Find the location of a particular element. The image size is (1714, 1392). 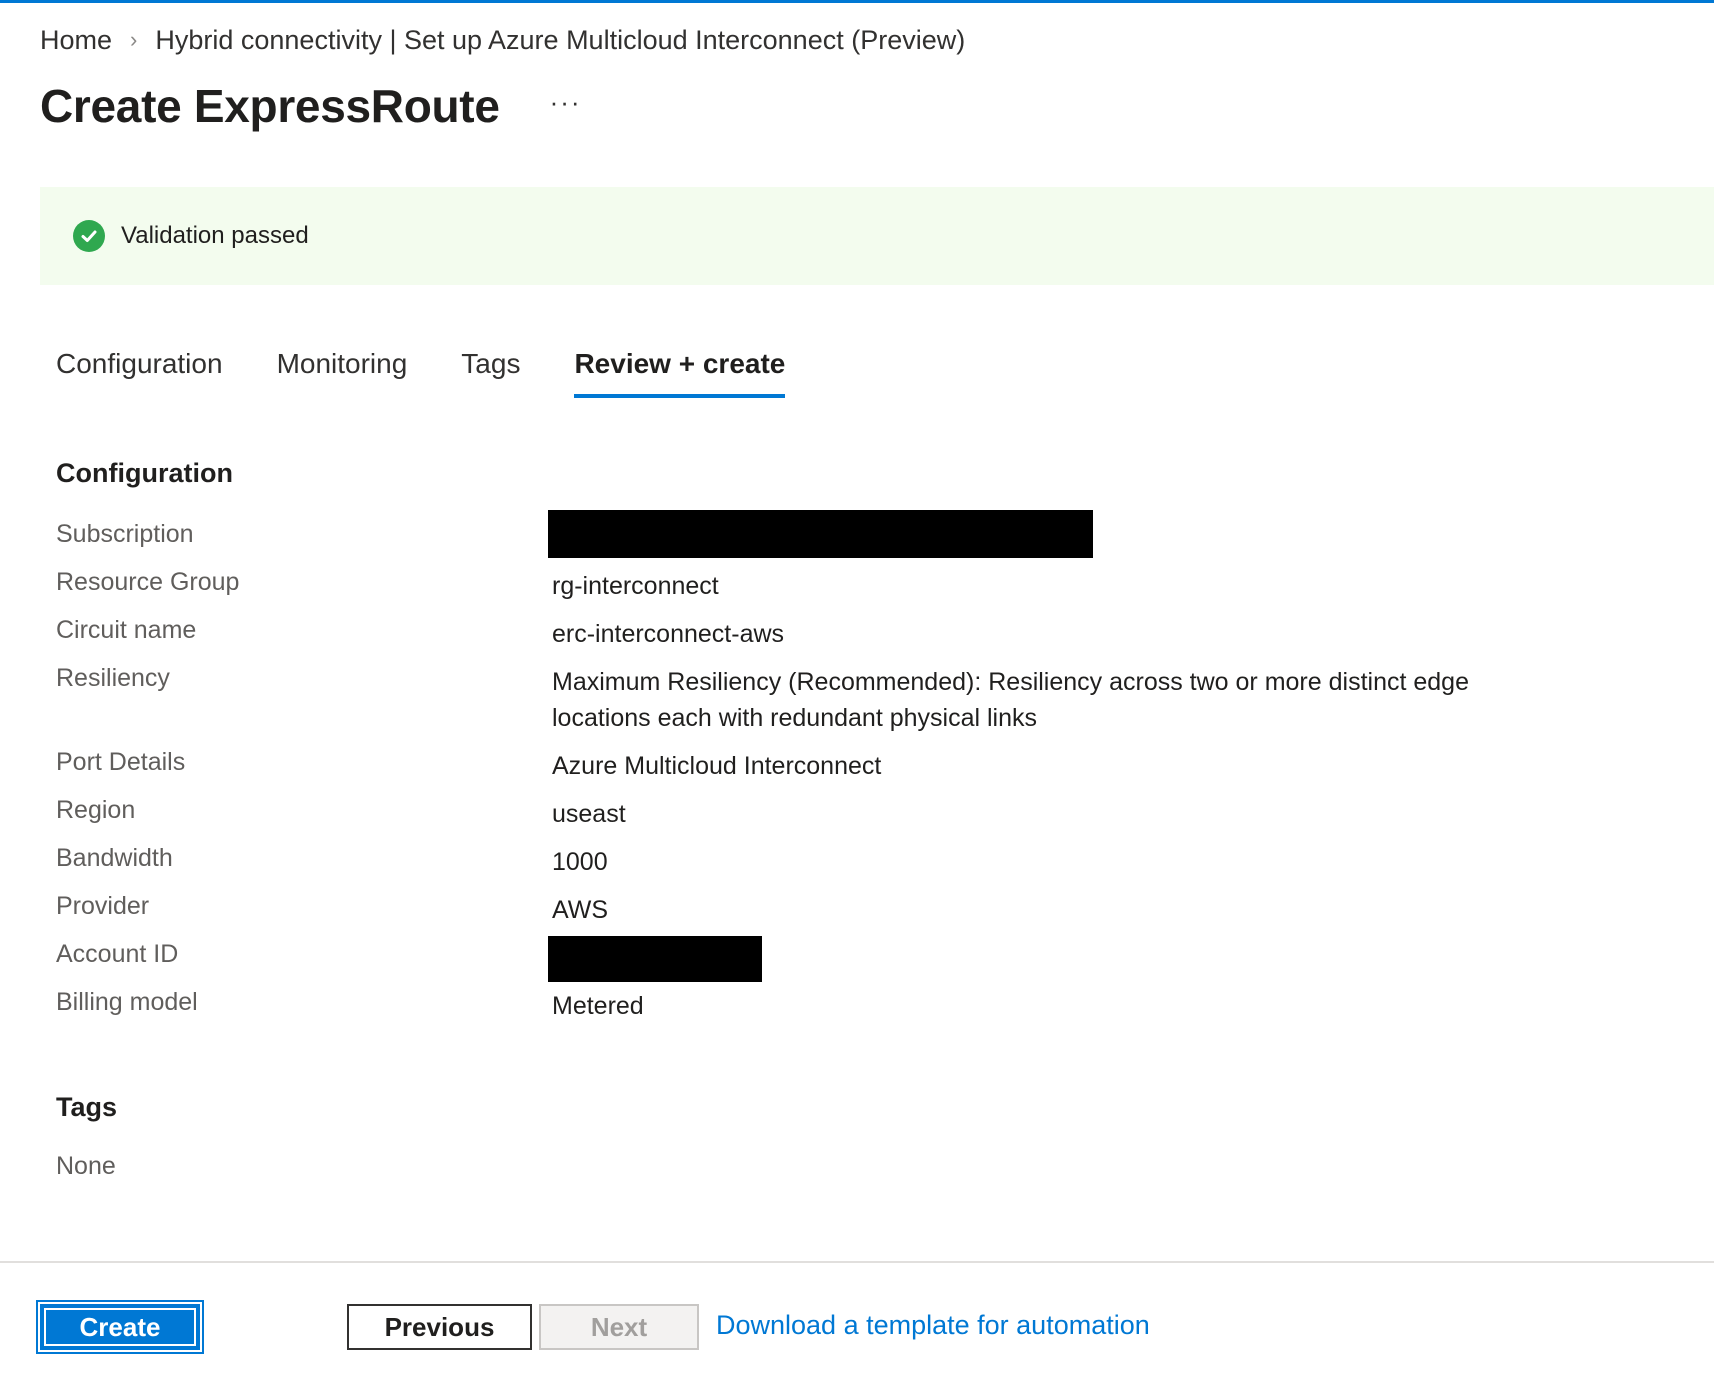

row-label: Region is located at coordinates (96, 810).